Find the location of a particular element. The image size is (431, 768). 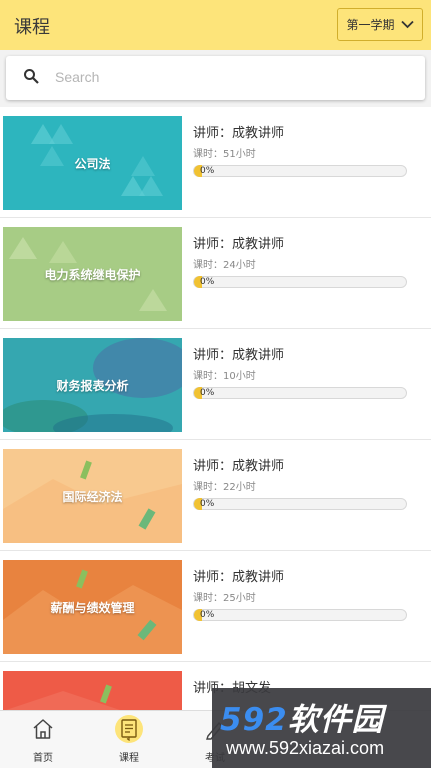

course-info: 讲师：成教讲师 课时：51小时 0% is located at coordinates (303, 149).